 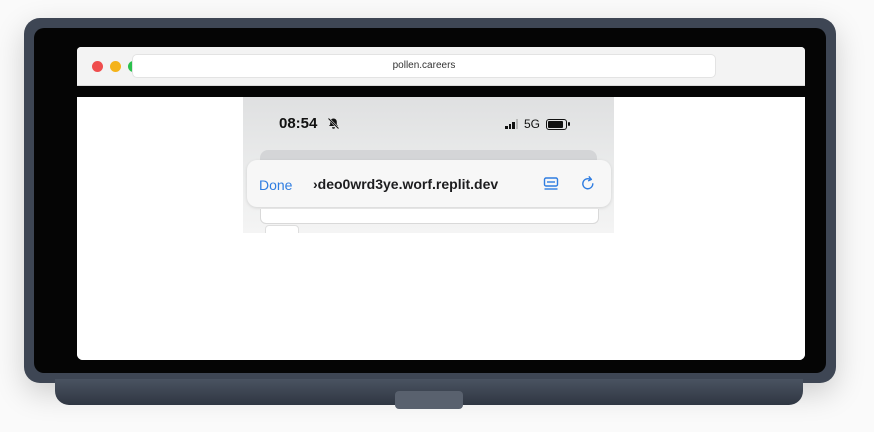 What do you see at coordinates (424, 66) in the screenshot?
I see `browser-address-bar: pollen.careers` at bounding box center [424, 66].